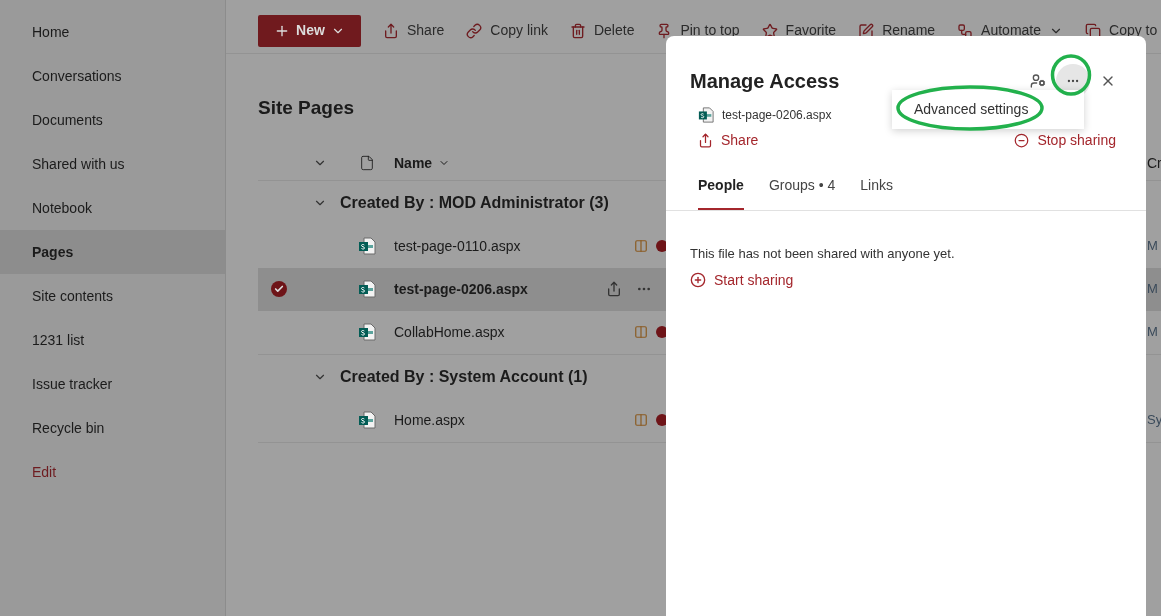  What do you see at coordinates (765, 81) in the screenshot?
I see `panel-title: Manage Access` at bounding box center [765, 81].